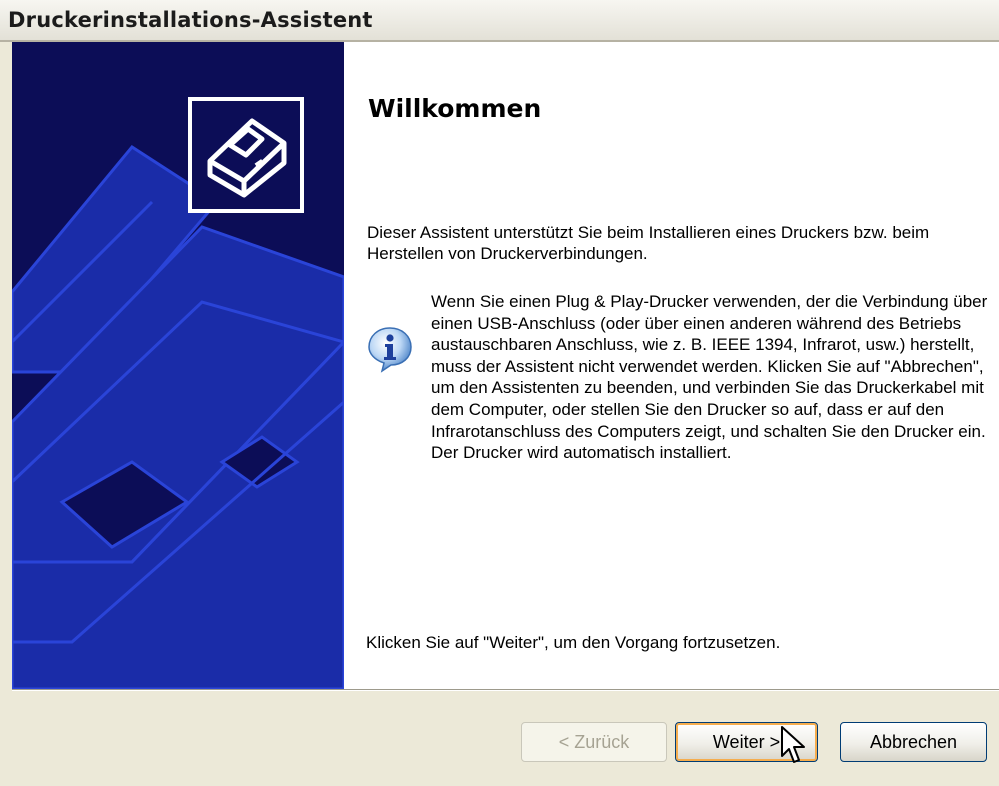 The width and height of the screenshot is (999, 786). Describe the element at coordinates (505, 690) in the screenshot. I see `button-area-divider` at that location.